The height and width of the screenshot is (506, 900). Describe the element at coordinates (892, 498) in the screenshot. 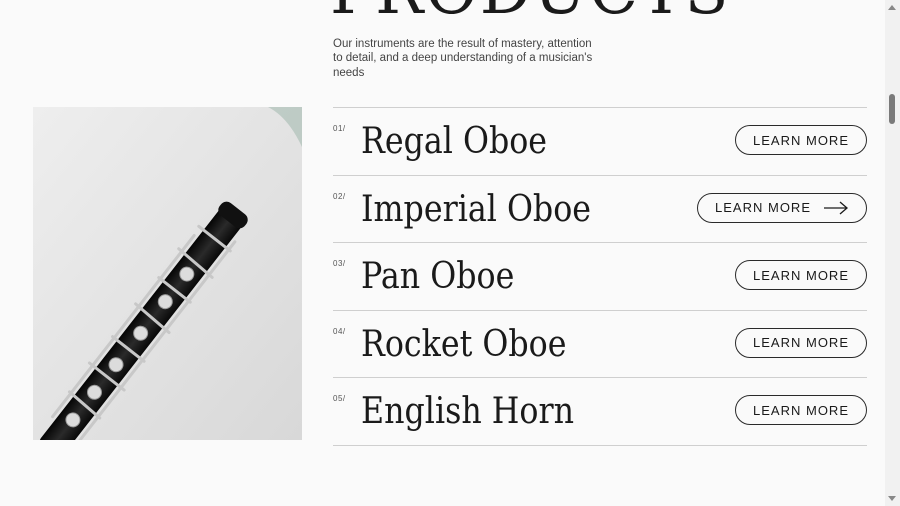

I see `scroll-down-icon` at that location.